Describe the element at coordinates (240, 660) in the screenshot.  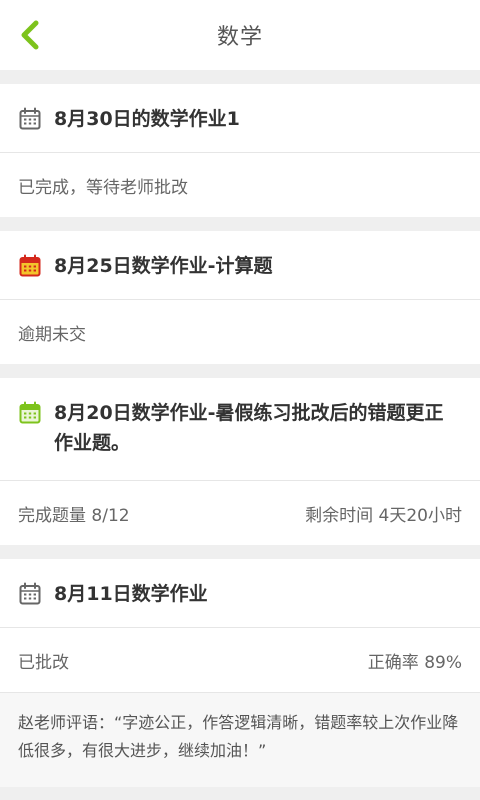
I see `homework-result-row: 已批改 正确率 89%` at that location.